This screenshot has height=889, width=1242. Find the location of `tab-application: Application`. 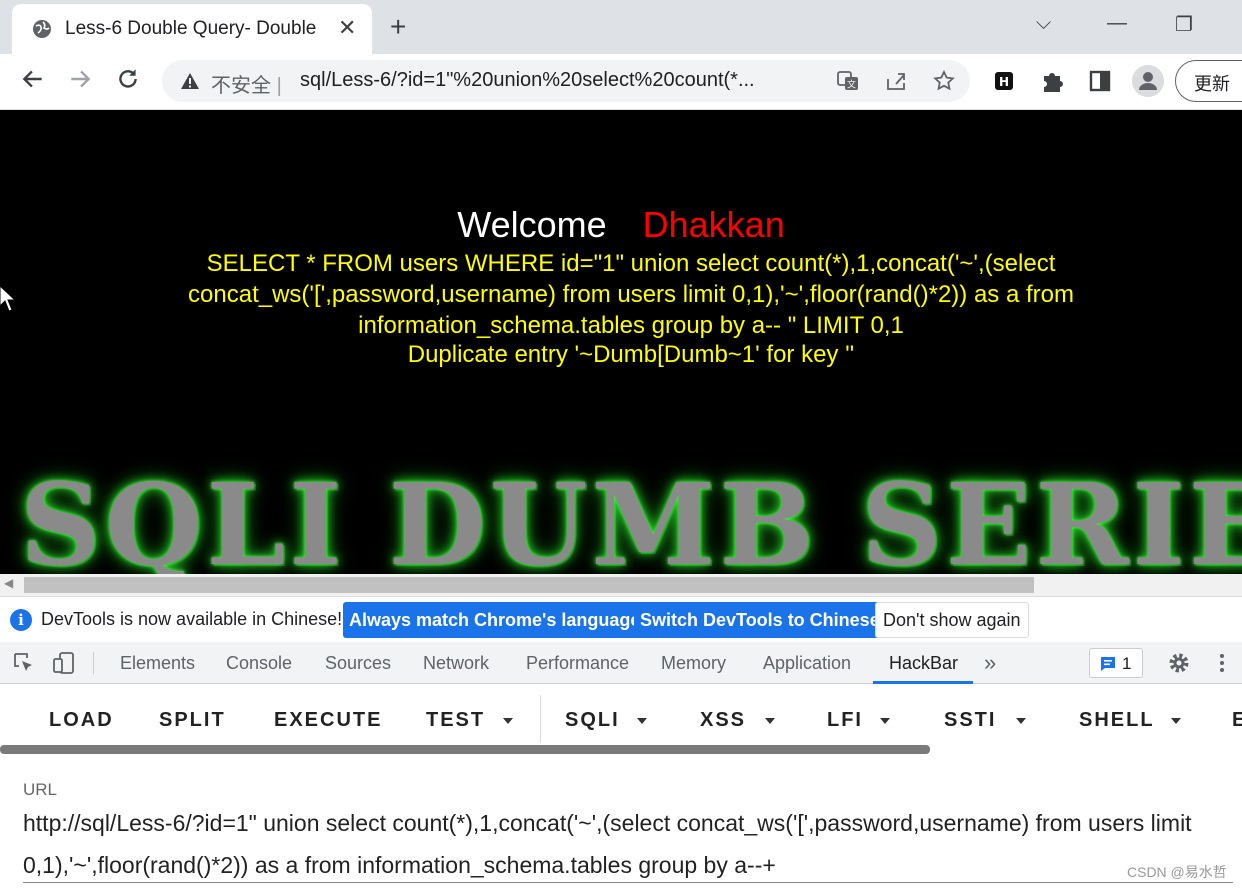

tab-application: Application is located at coordinates (807, 663).